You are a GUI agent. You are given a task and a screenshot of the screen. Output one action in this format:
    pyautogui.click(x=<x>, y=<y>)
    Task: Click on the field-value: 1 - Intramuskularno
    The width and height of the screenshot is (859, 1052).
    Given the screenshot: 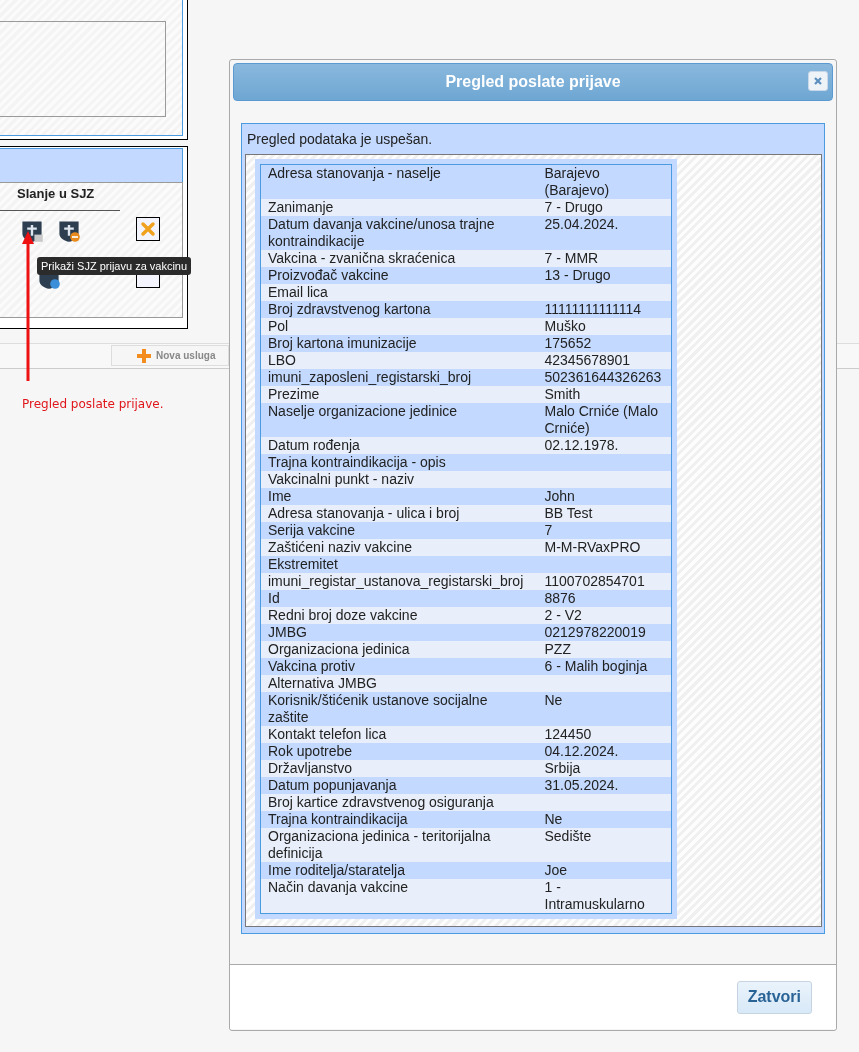 What is the action you would take?
    pyautogui.click(x=604, y=896)
    